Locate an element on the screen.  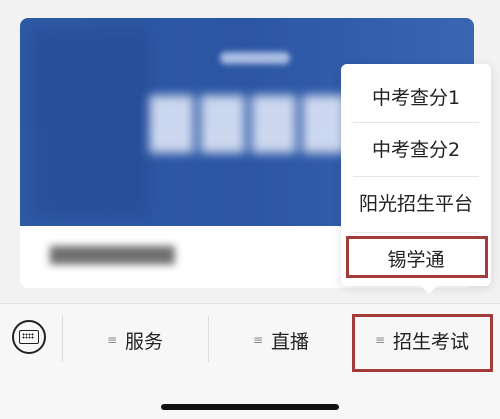
highlight-box-tab is located at coordinates (422, 343).